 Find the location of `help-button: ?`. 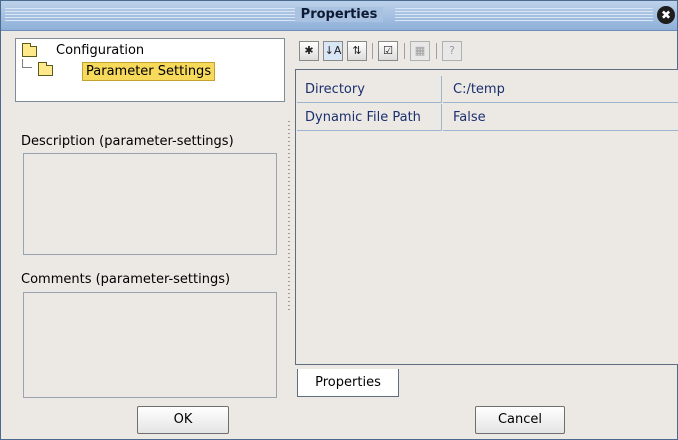

help-button: ? is located at coordinates (452, 51).